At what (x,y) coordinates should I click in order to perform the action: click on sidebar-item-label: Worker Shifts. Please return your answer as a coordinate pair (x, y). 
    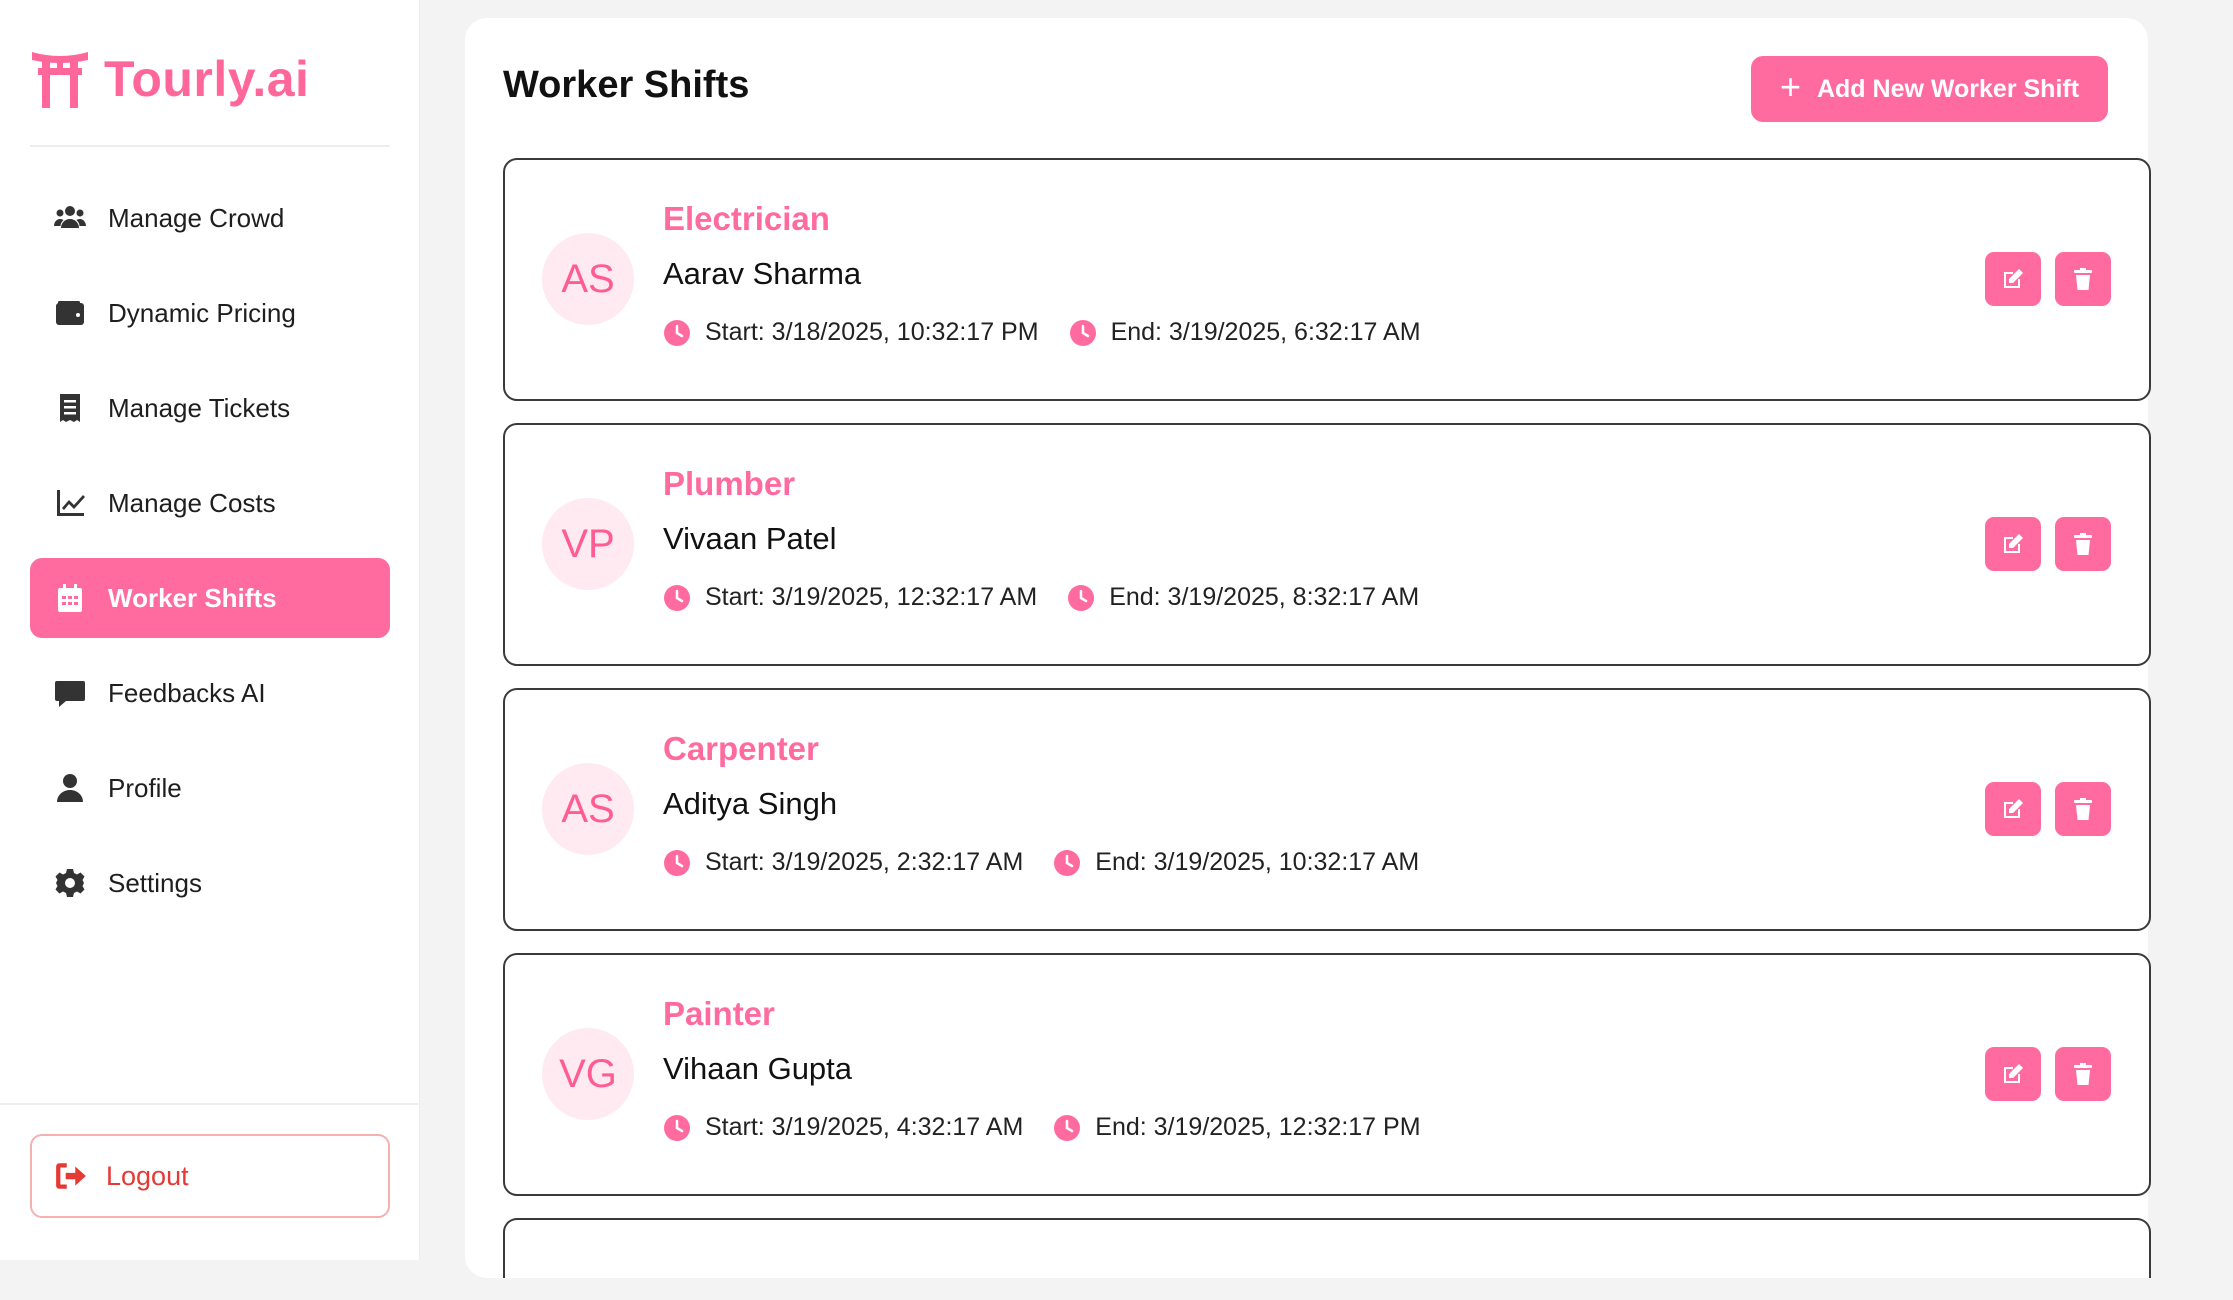
    Looking at the image, I should click on (192, 597).